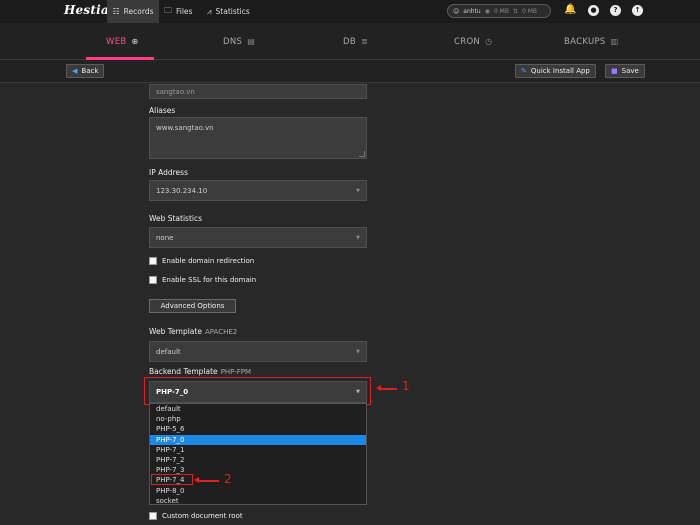  I want to click on ssl-option: Enable SSL for this domain, so click(202, 280).